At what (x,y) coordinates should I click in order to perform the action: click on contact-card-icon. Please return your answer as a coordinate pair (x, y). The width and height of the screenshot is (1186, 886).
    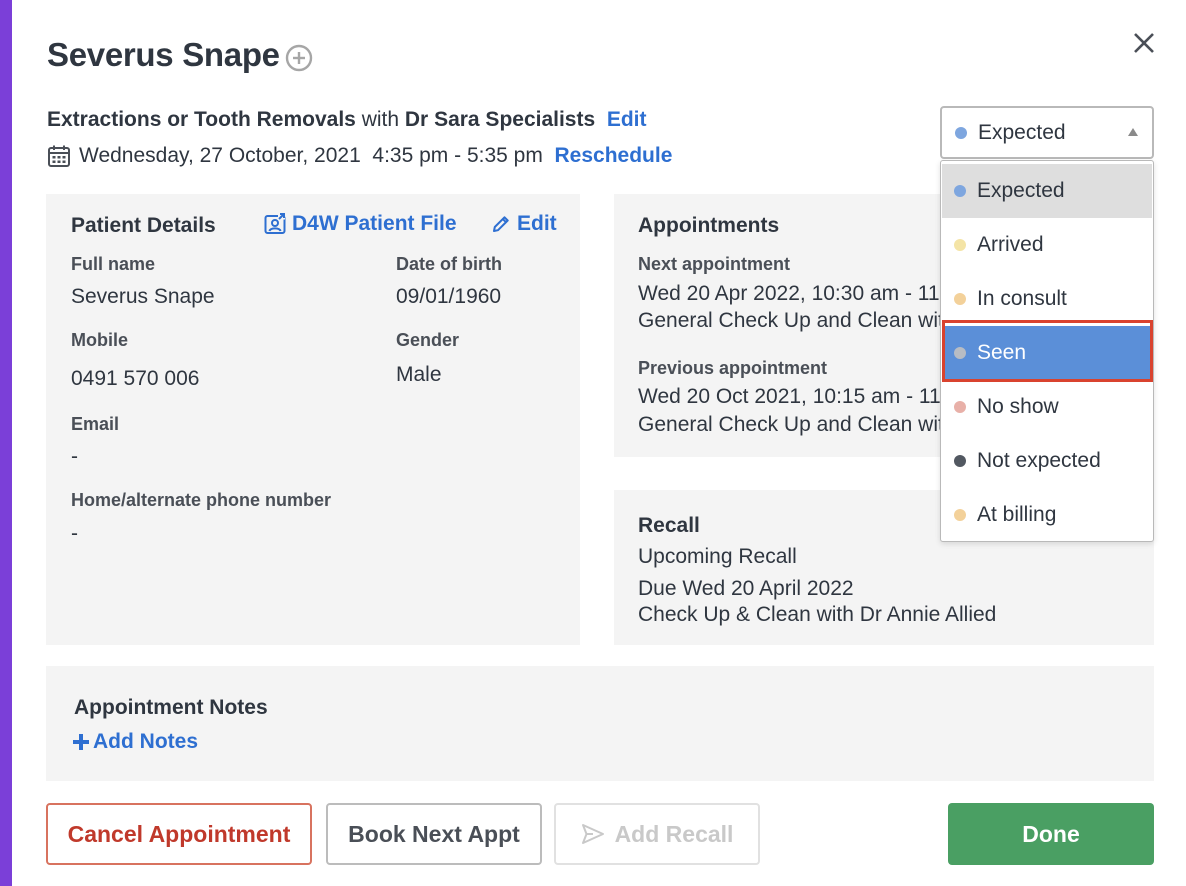
    Looking at the image, I should click on (275, 223).